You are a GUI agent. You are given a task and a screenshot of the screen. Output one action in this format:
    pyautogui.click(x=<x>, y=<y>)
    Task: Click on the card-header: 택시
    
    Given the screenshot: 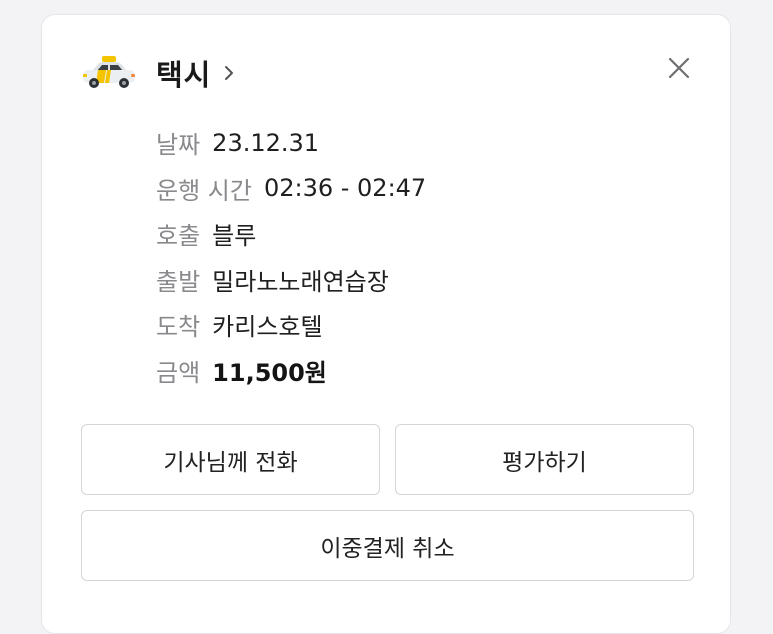 What is the action you would take?
    pyautogui.click(x=157, y=73)
    